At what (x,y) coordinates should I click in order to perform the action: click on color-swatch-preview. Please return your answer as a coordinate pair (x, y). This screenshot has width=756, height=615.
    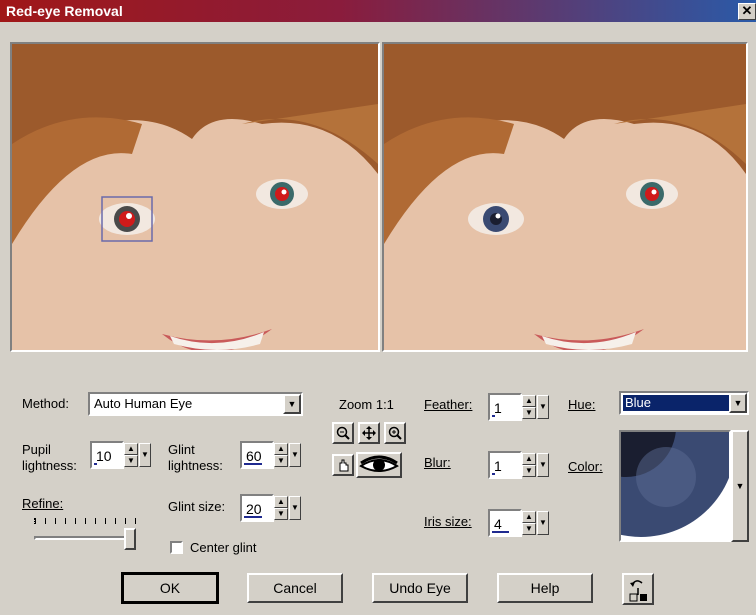
    Looking at the image, I should click on (675, 486).